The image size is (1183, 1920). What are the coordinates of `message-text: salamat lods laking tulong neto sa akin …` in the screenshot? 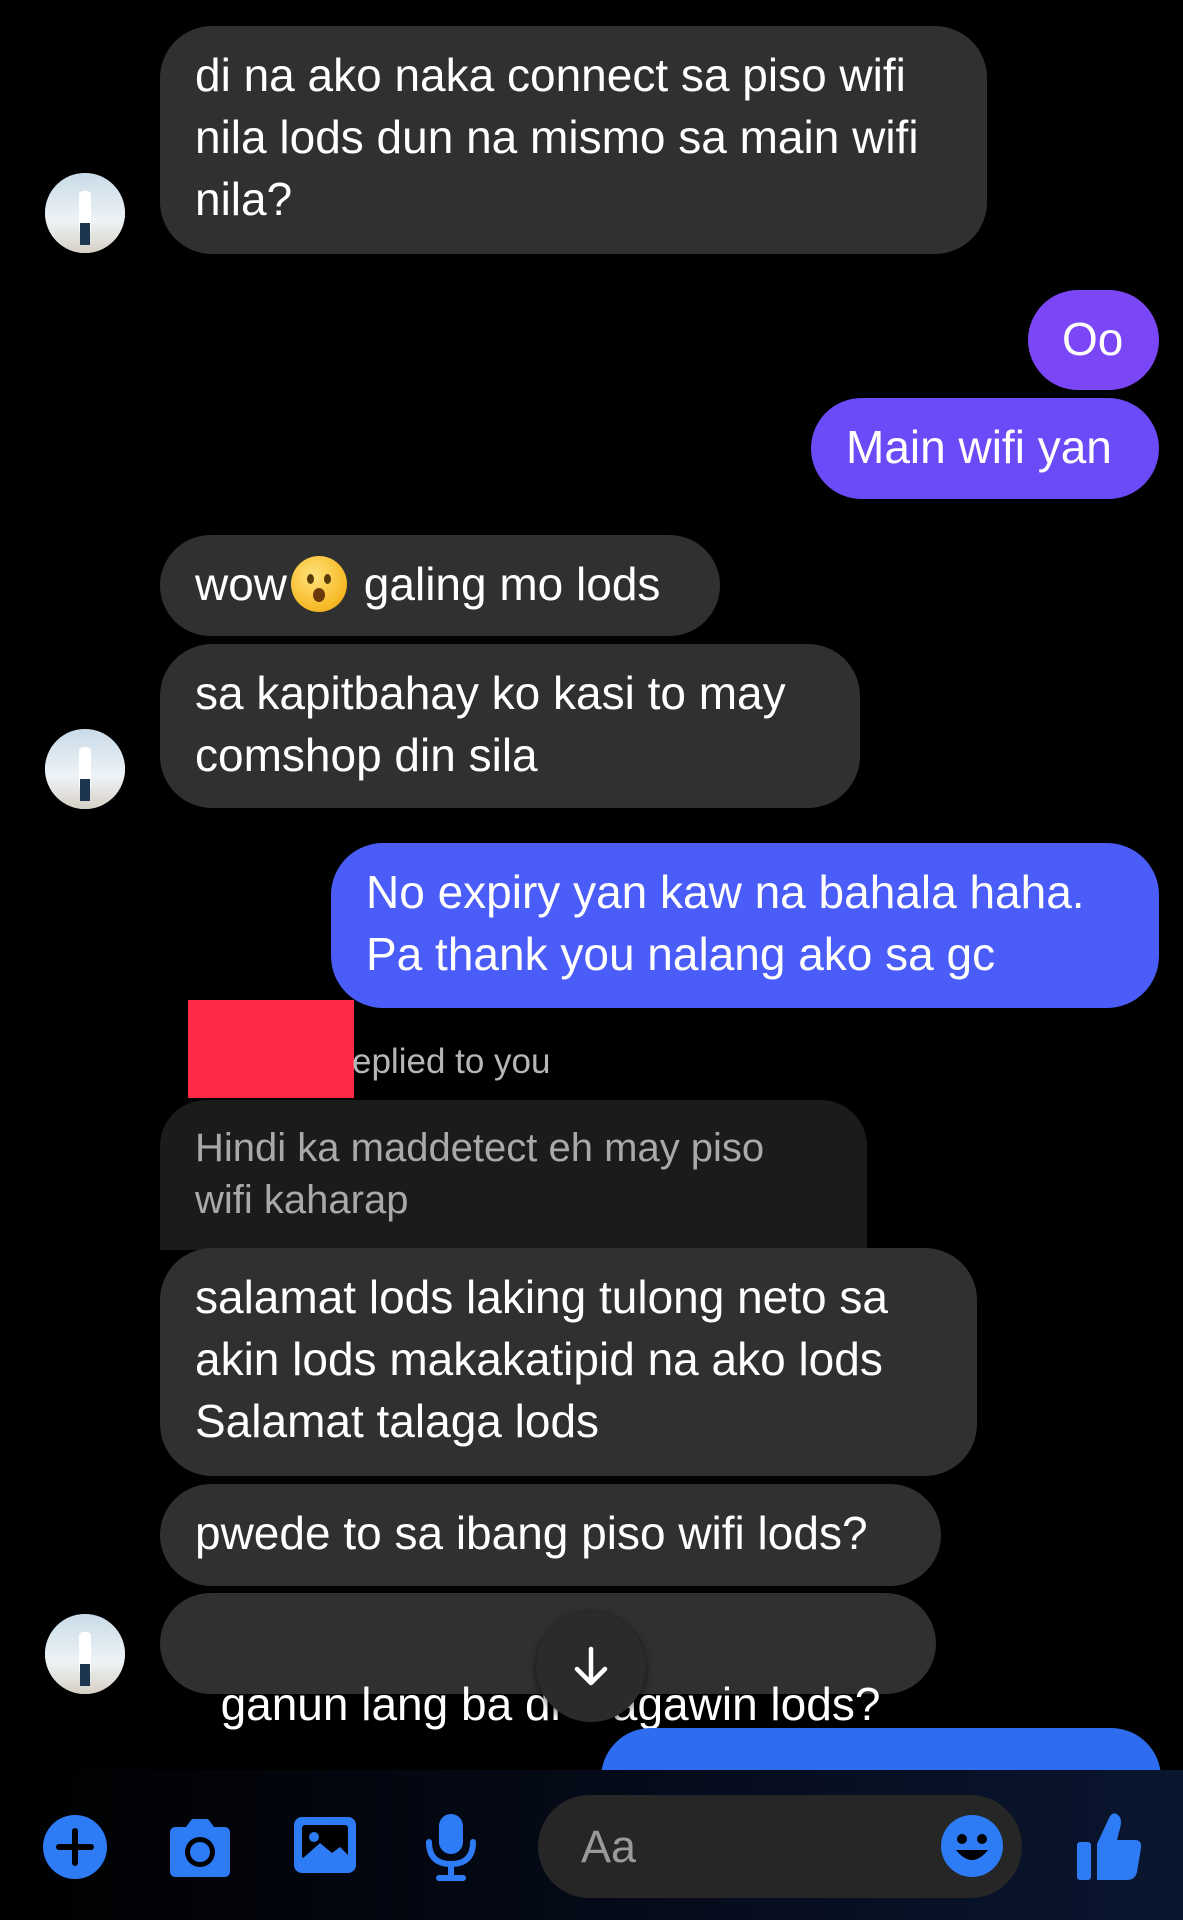 It's located at (541, 1359).